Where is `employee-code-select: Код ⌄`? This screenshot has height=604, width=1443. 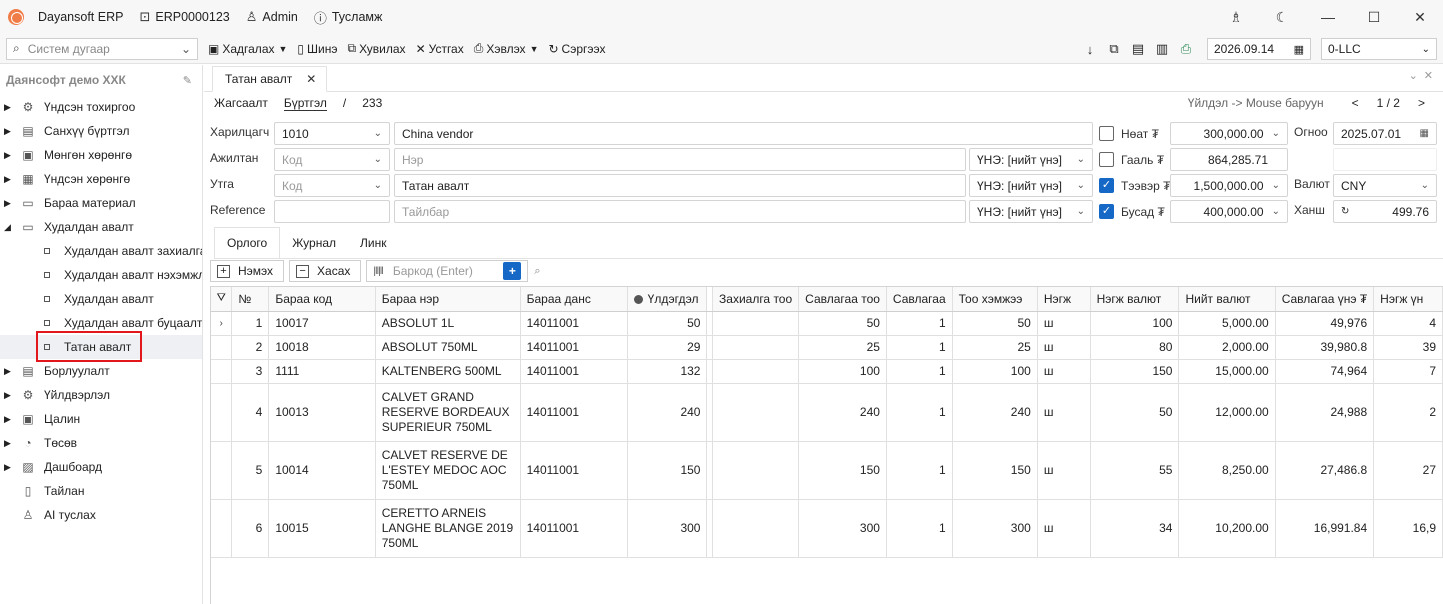
employee-code-select: Код ⌄ is located at coordinates (332, 159).